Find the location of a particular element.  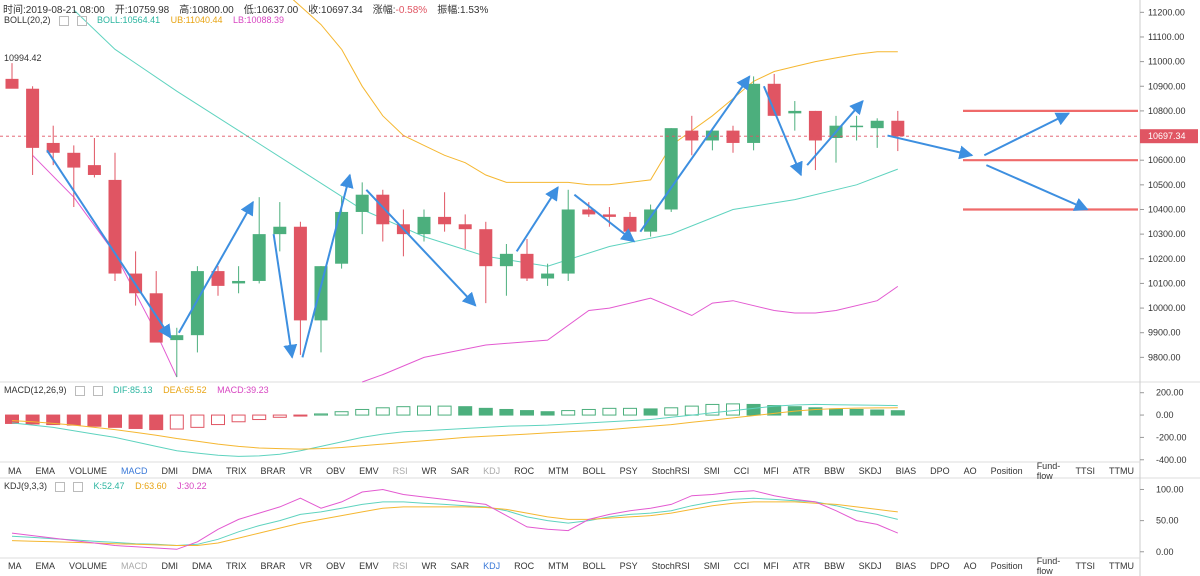

price-tick-label: 10800.00 is located at coordinates (1167, 111).